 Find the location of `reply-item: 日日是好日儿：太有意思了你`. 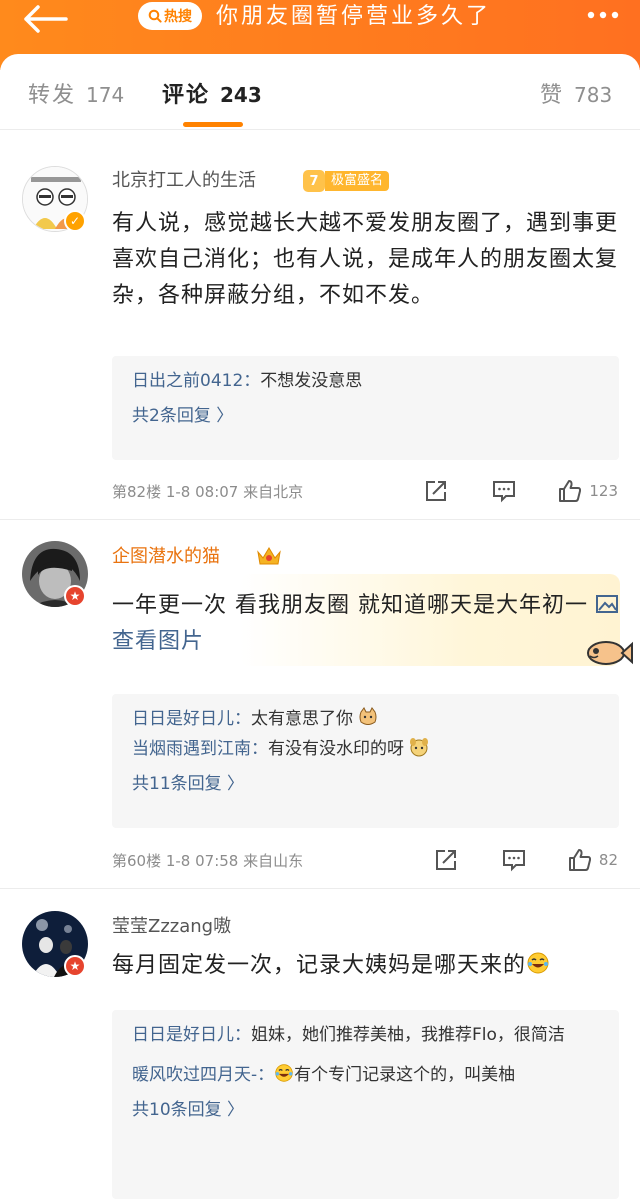

reply-item: 日日是好日儿：太有意思了你 is located at coordinates (365, 719).